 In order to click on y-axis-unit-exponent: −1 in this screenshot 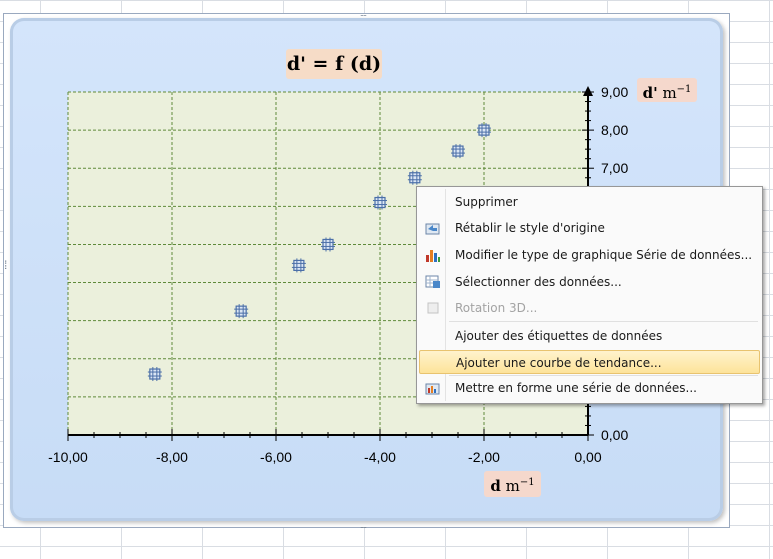, I will do `click(684, 89)`.